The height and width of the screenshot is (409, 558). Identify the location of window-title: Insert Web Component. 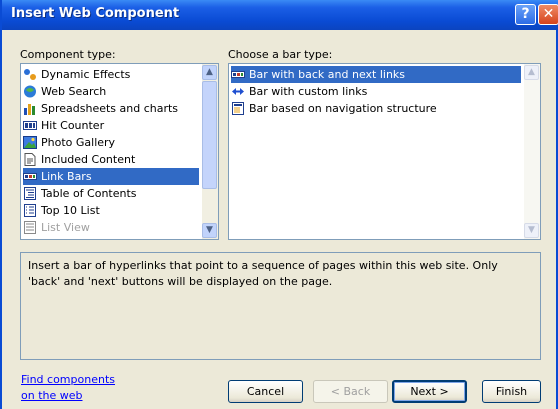
(95, 13).